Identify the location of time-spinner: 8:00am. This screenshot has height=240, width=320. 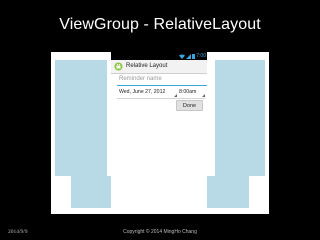
(191, 93).